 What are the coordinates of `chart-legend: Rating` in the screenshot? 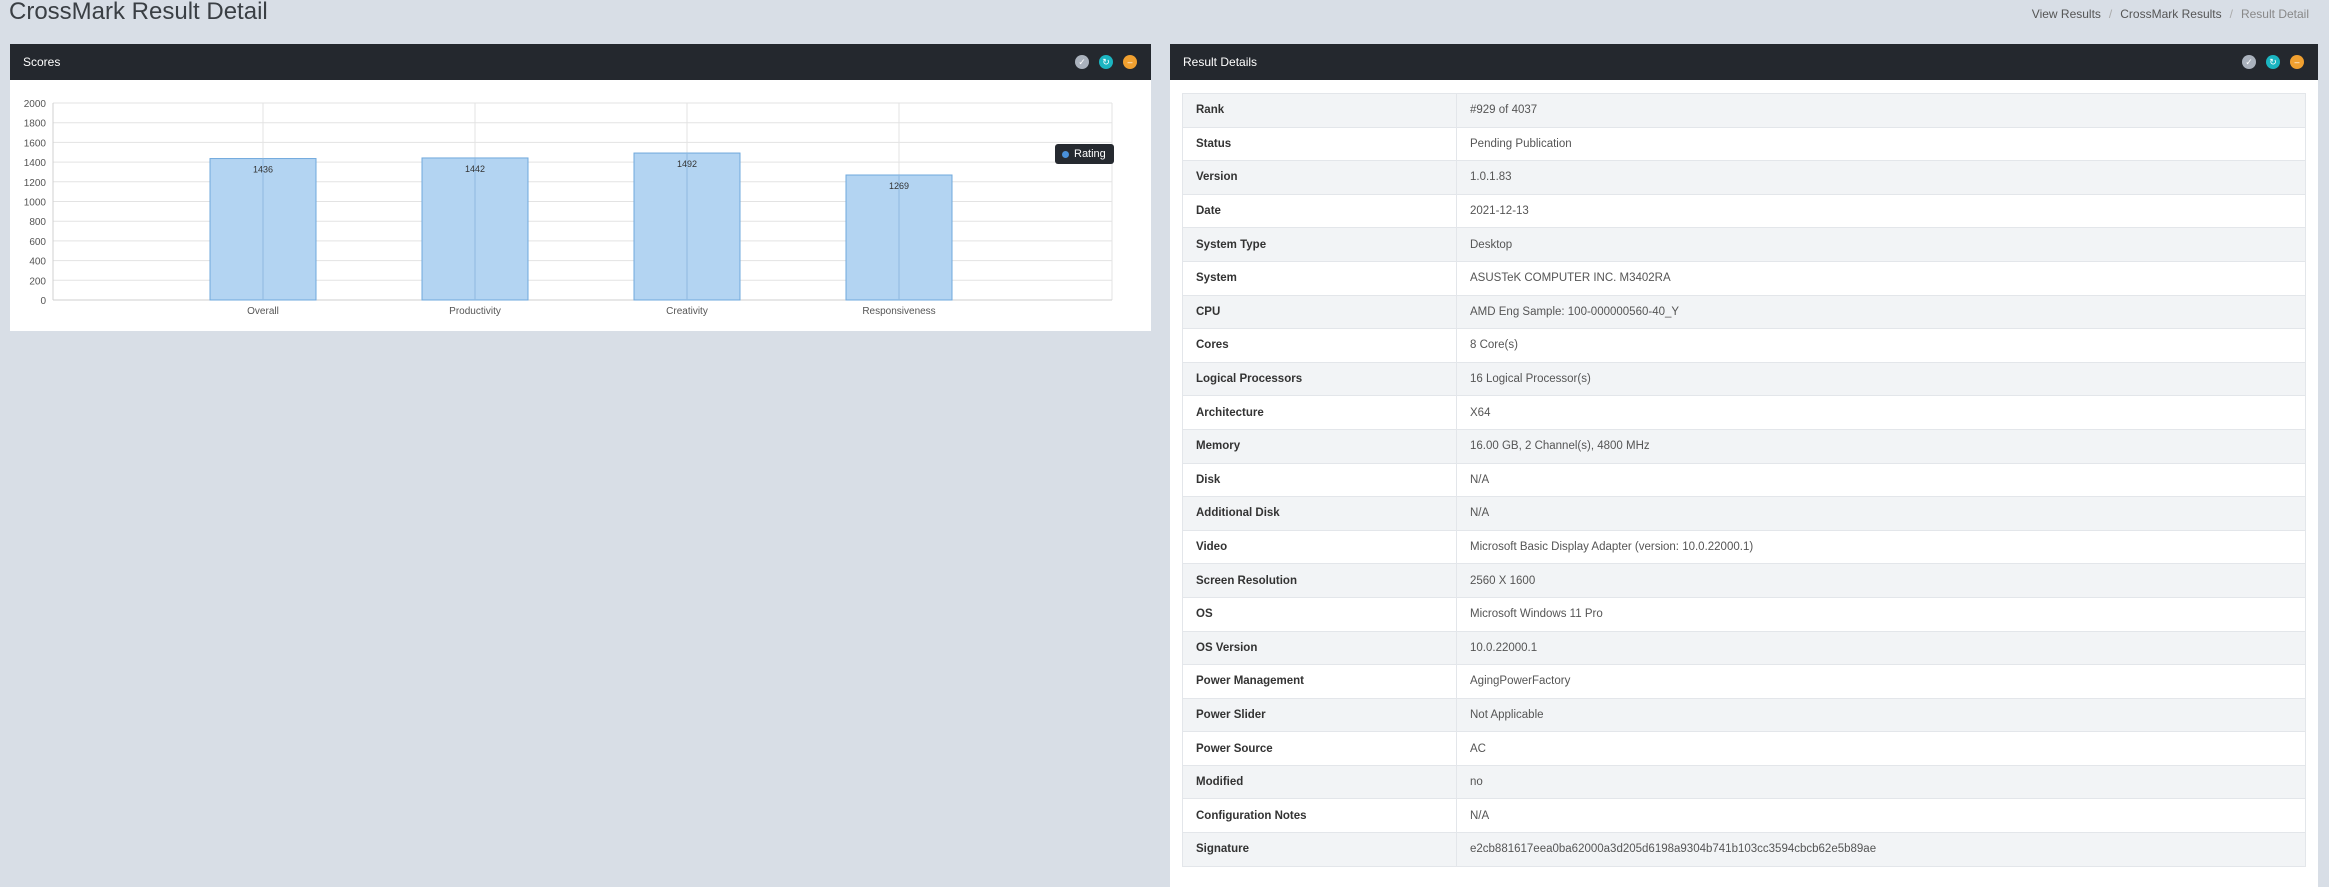 It's located at (1084, 154).